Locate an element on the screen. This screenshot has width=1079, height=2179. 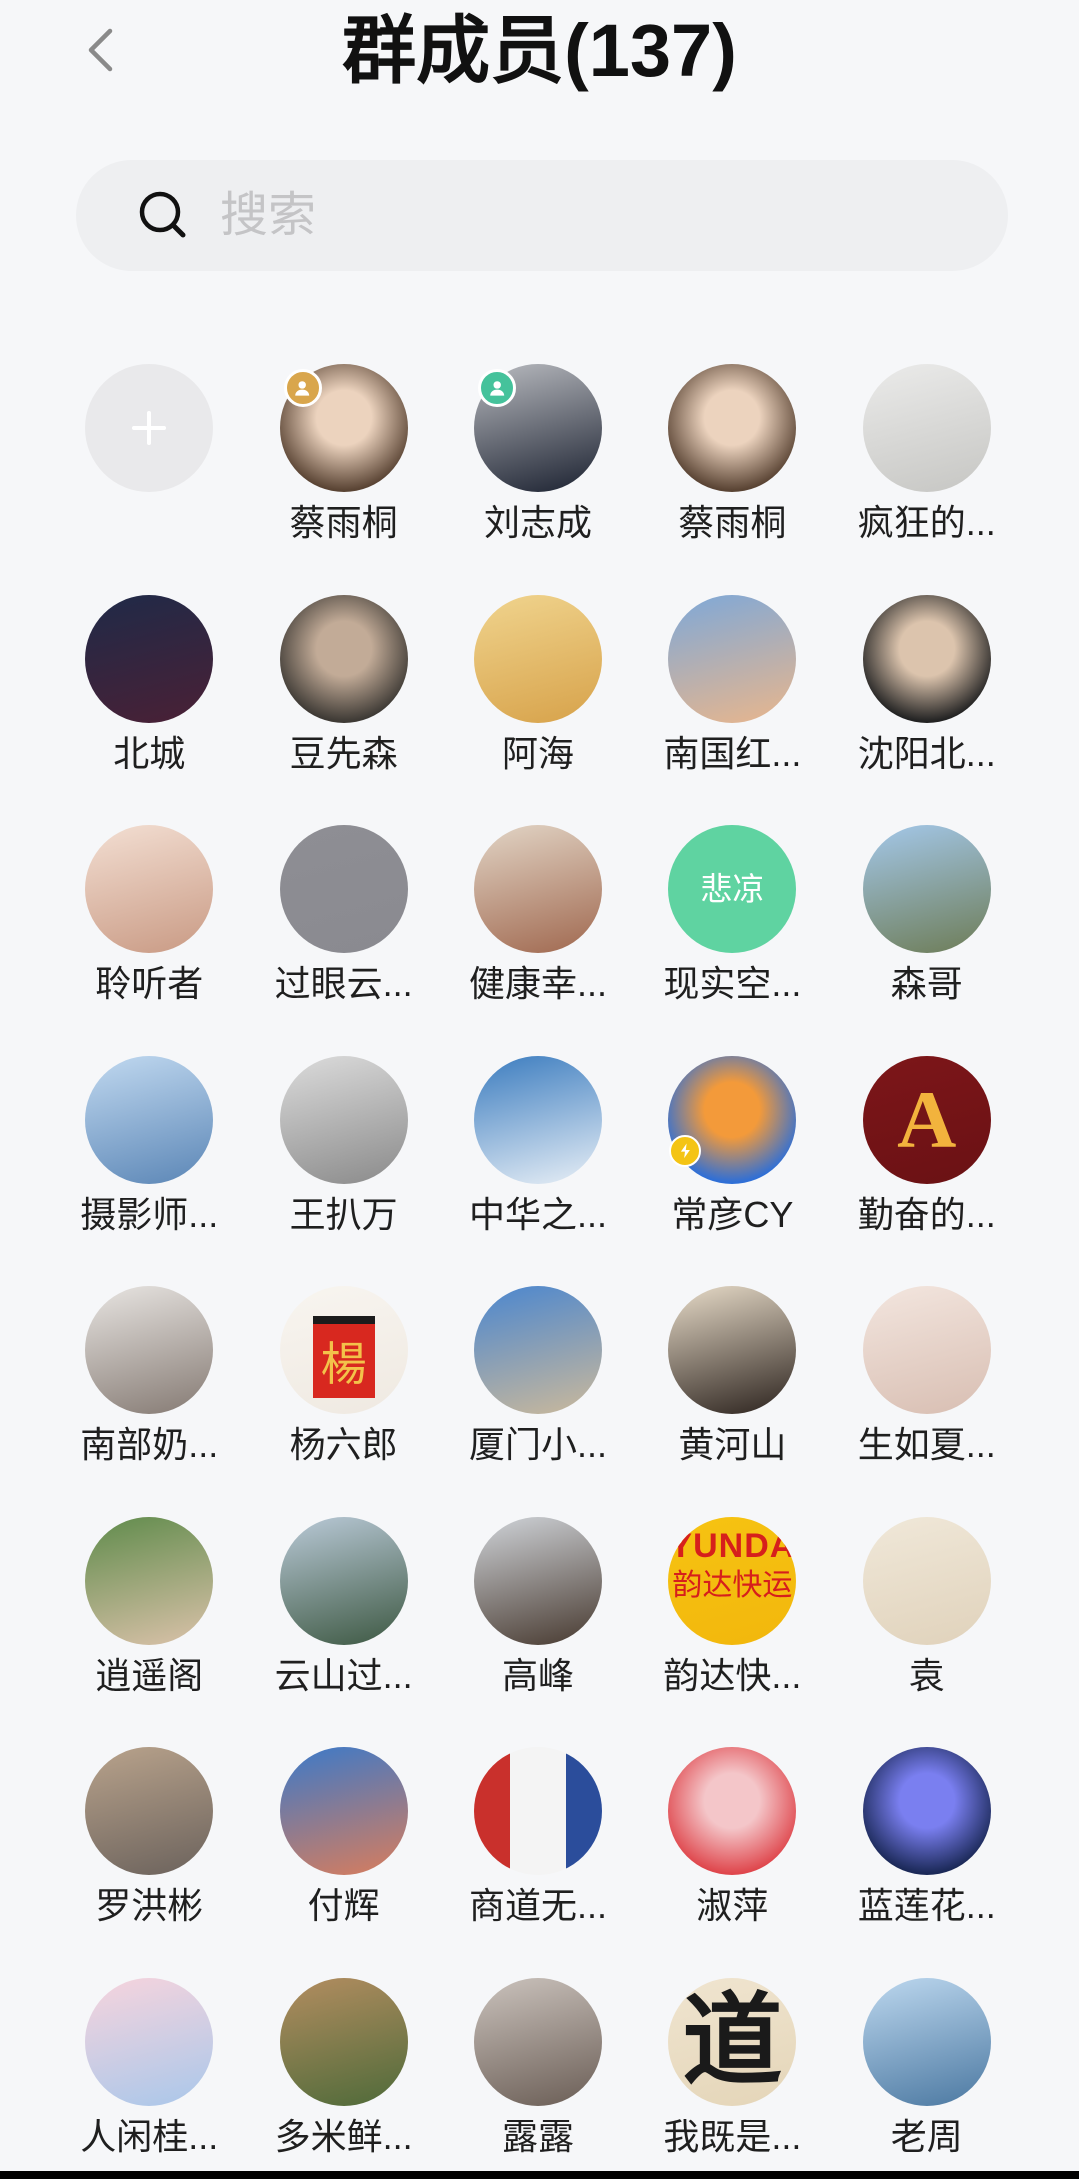
member-item: 罗洪彬 is located at coordinates (149, 1862).